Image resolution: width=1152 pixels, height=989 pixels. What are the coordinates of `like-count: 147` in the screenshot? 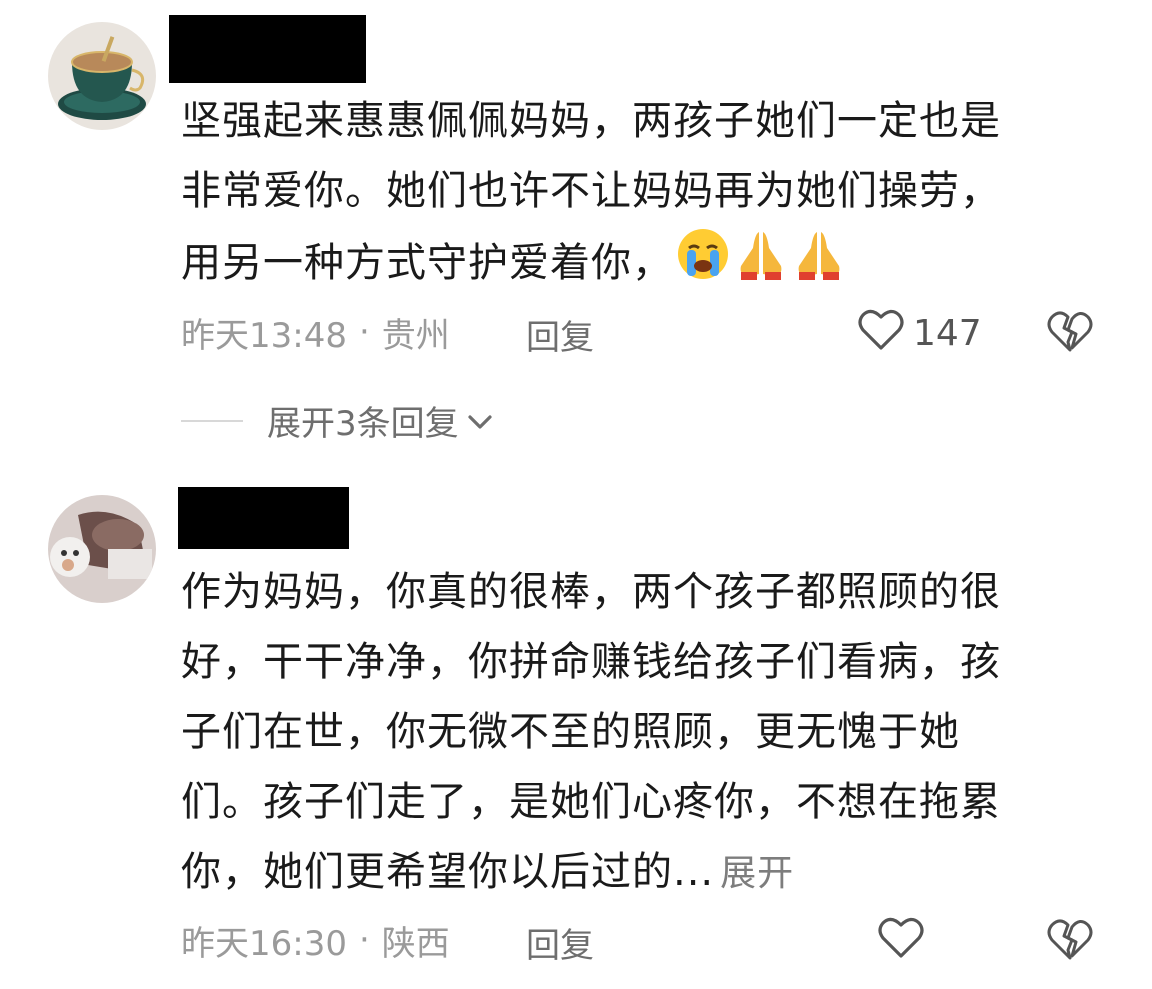 It's located at (947, 333).